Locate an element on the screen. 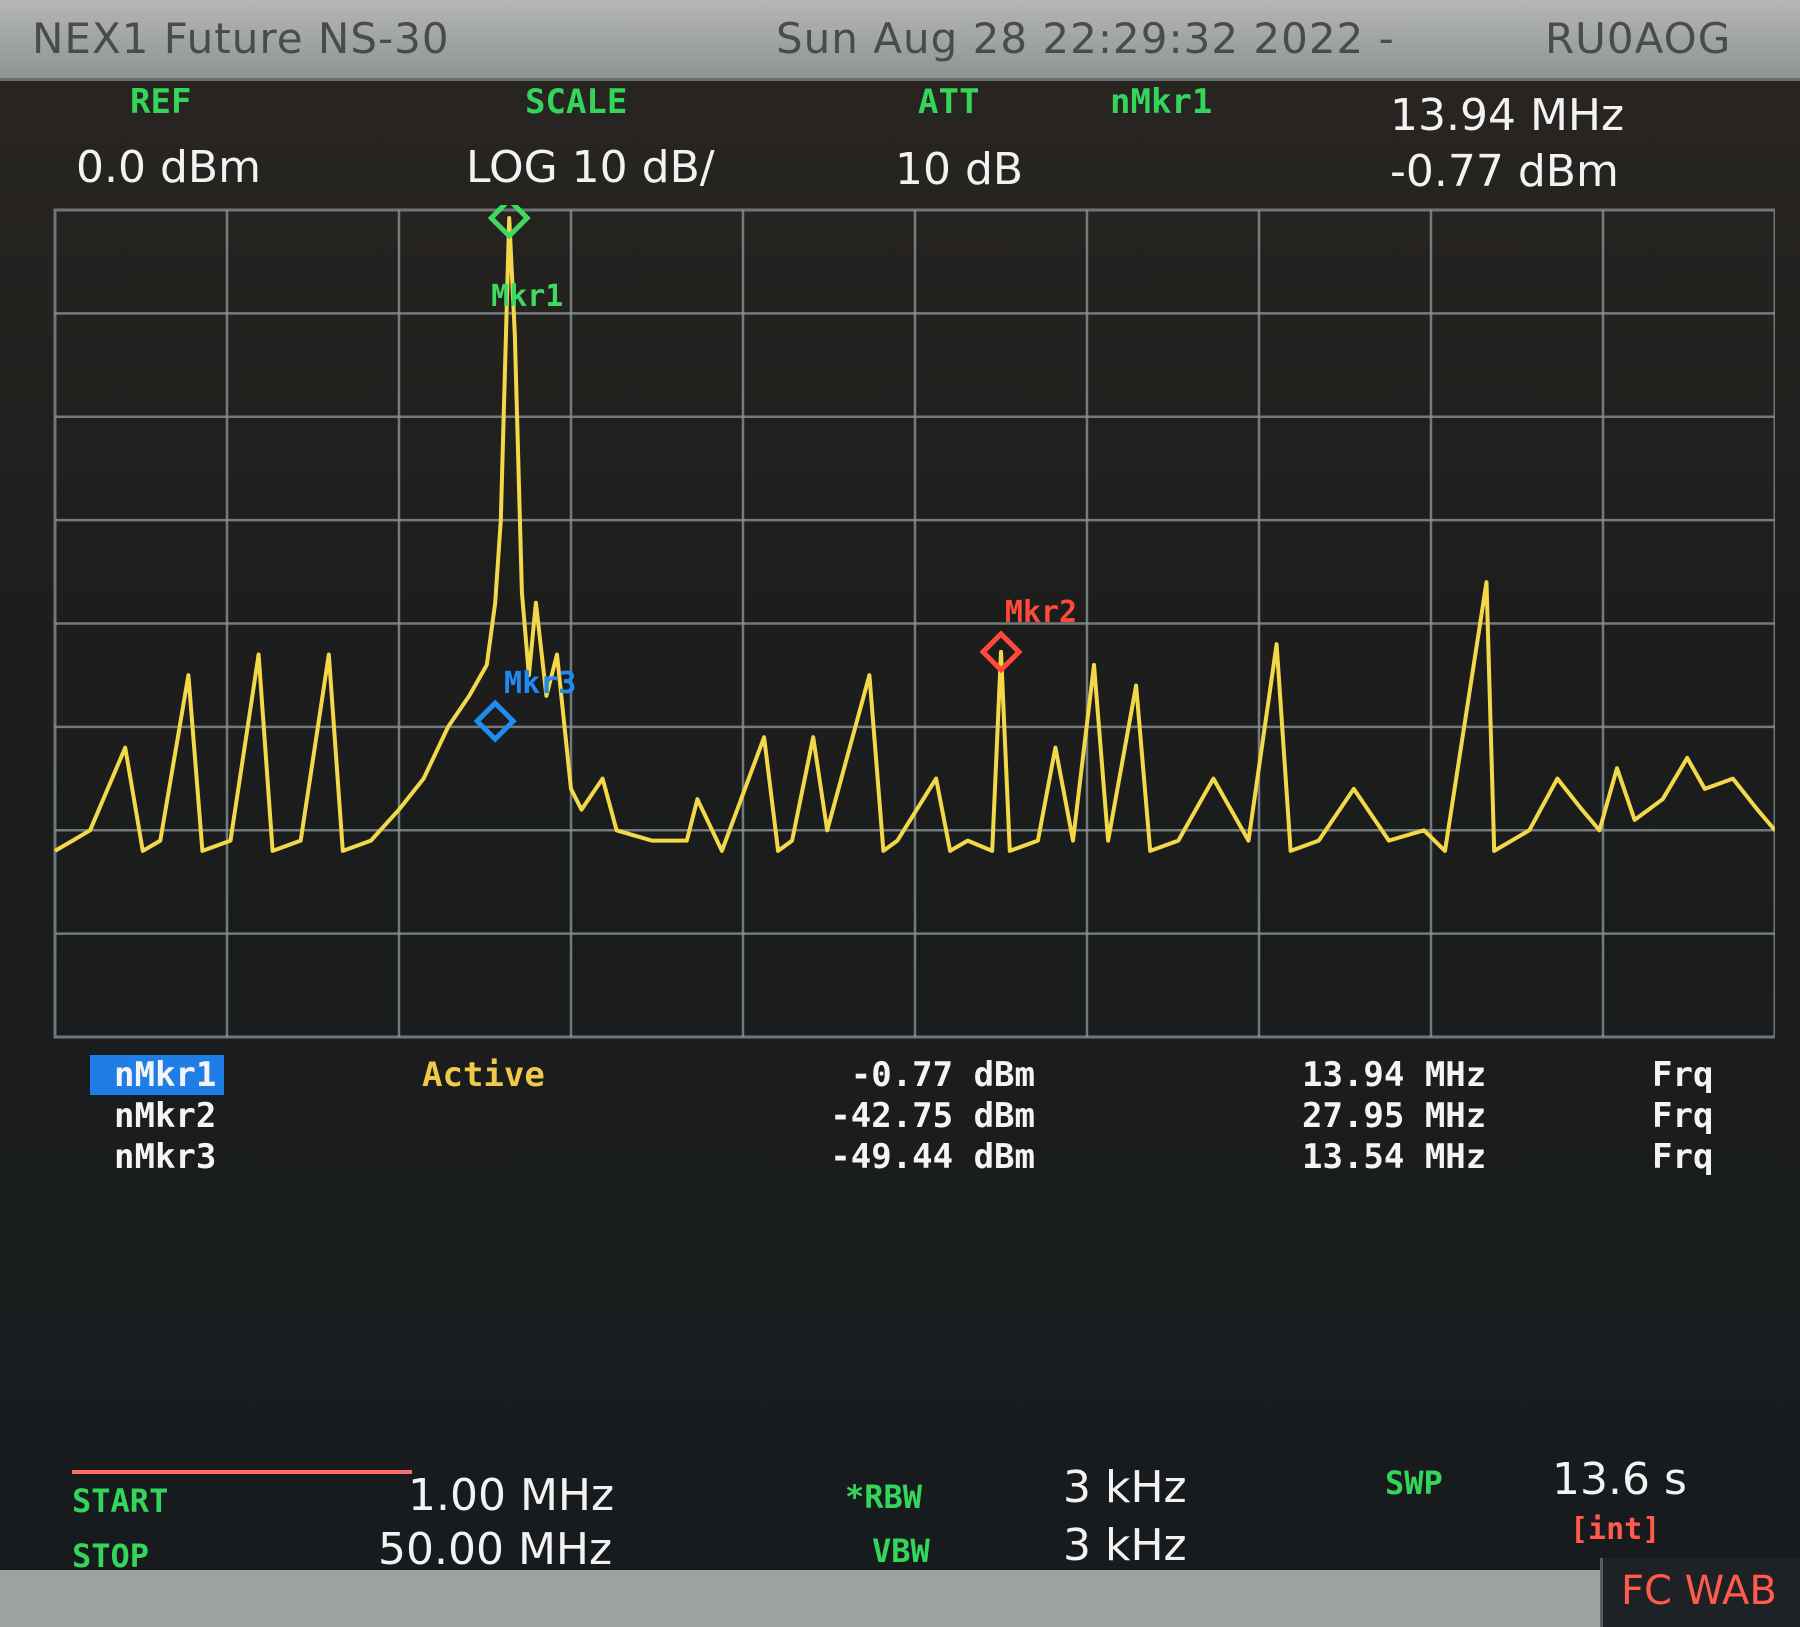 Image resolution: width=1800 pixels, height=1627 pixels. mkr1-label: Mkr1 is located at coordinates (527, 296).